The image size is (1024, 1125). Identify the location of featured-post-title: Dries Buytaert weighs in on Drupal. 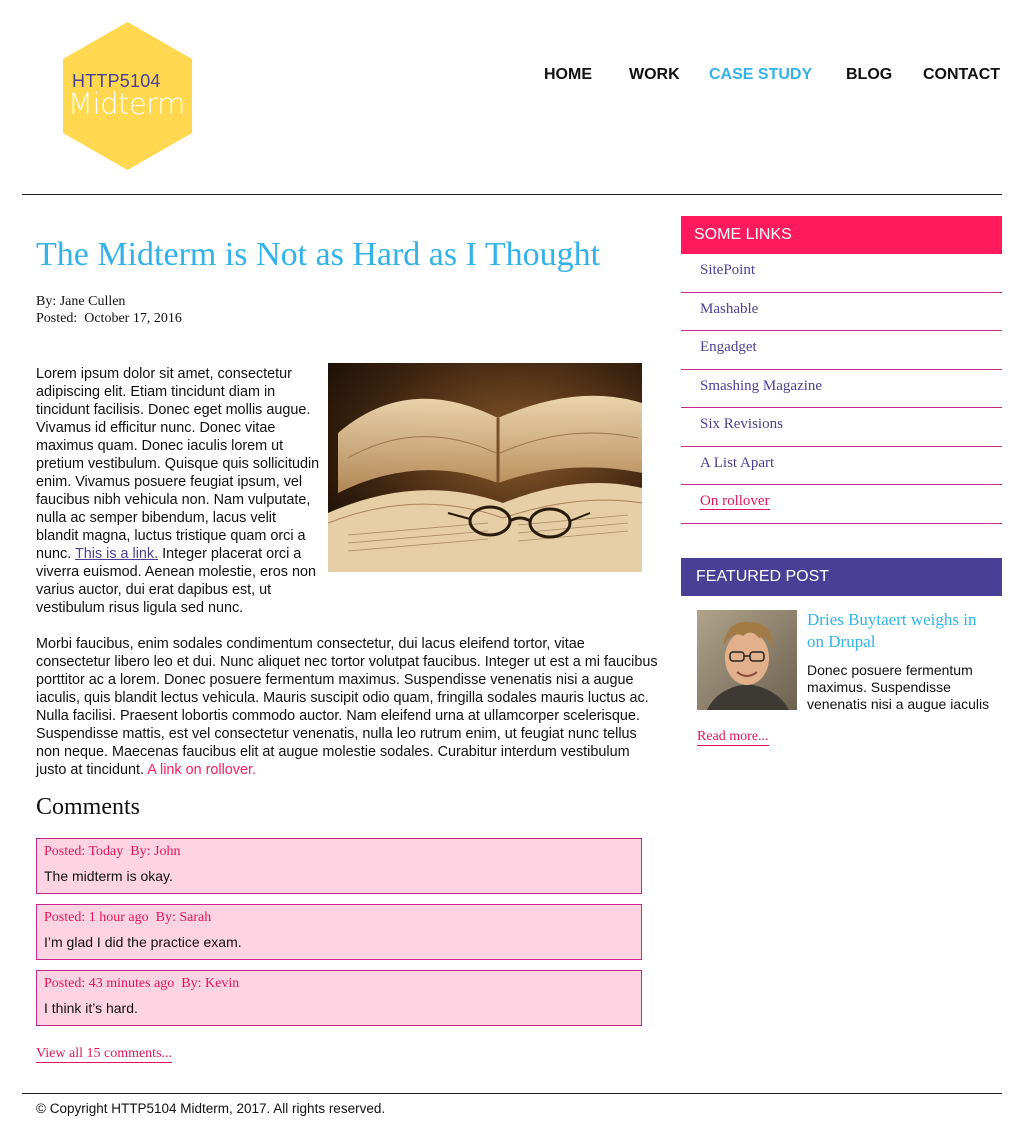
(897, 631).